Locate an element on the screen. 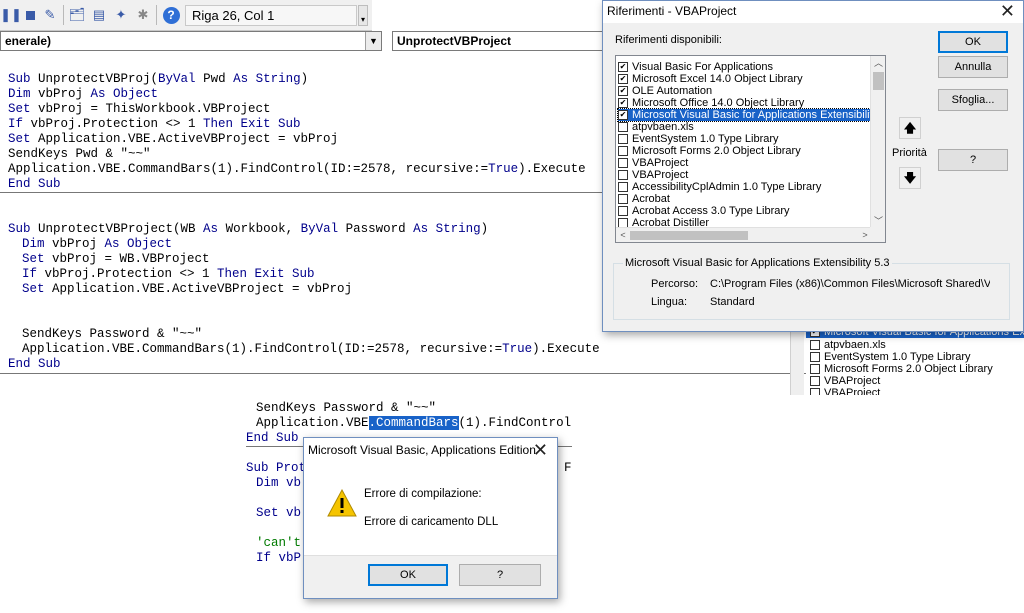  code-line: Set vbProj = WB.VBProject is located at coordinates (116, 259).